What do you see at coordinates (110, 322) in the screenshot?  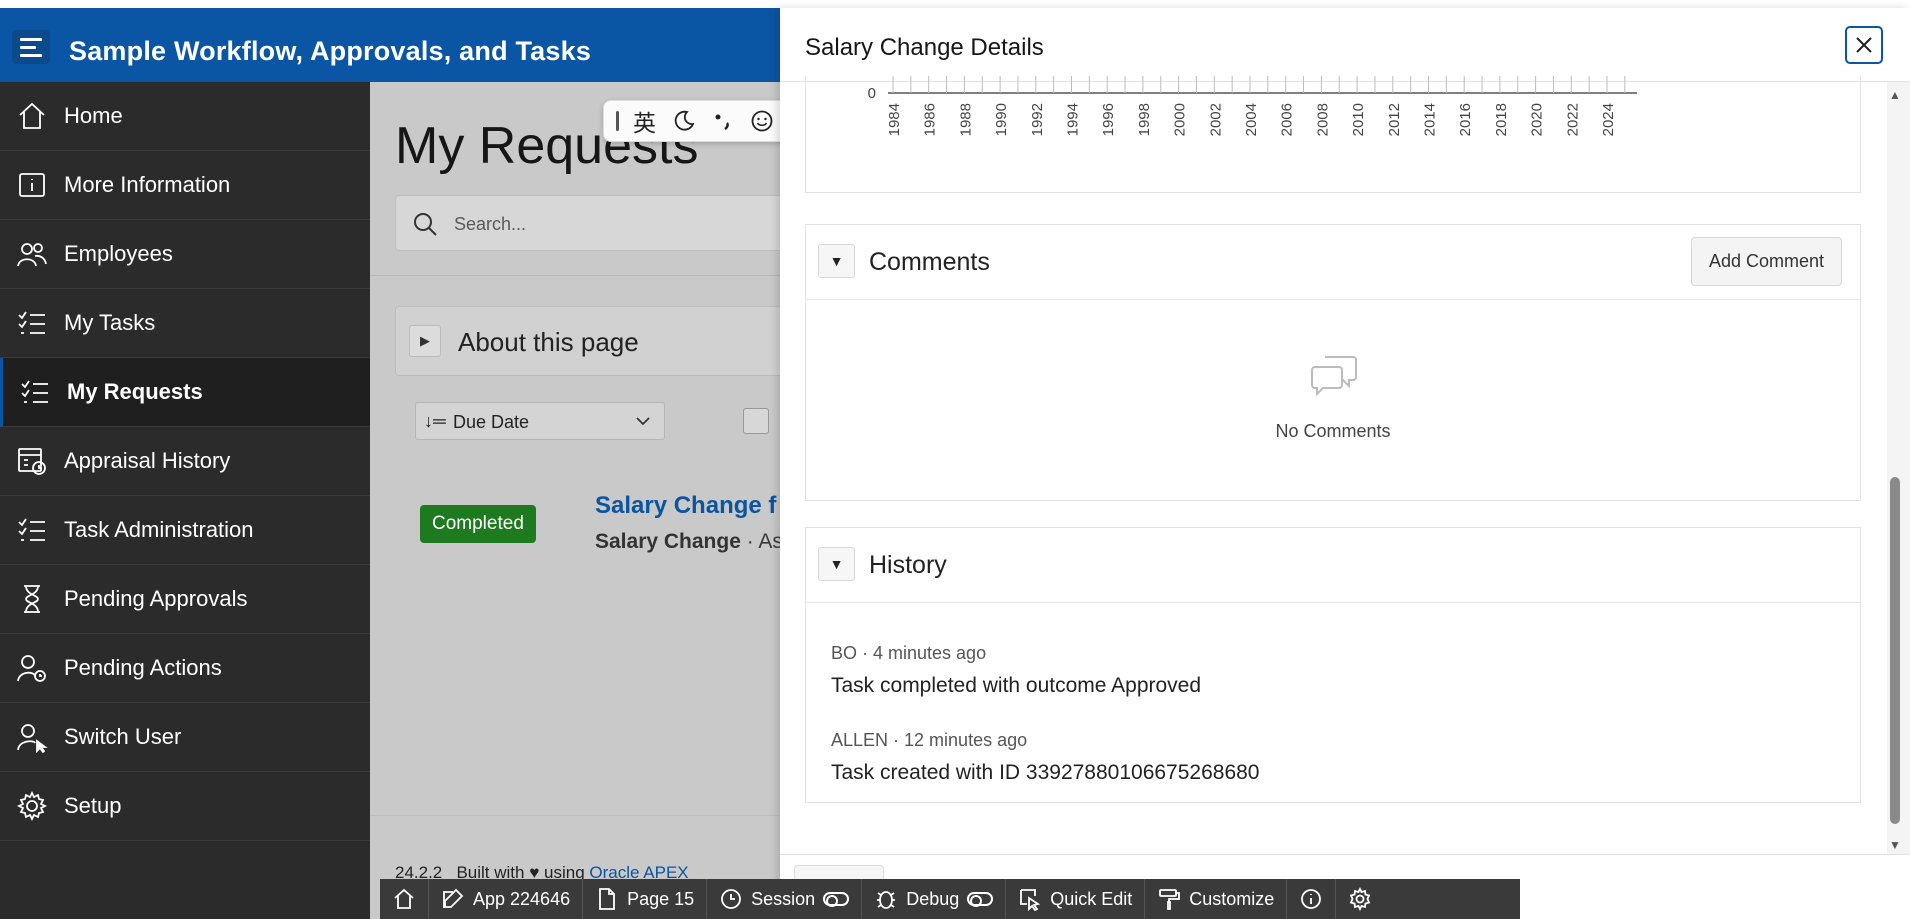 I see `sidebar-item-label: My Tasks` at bounding box center [110, 322].